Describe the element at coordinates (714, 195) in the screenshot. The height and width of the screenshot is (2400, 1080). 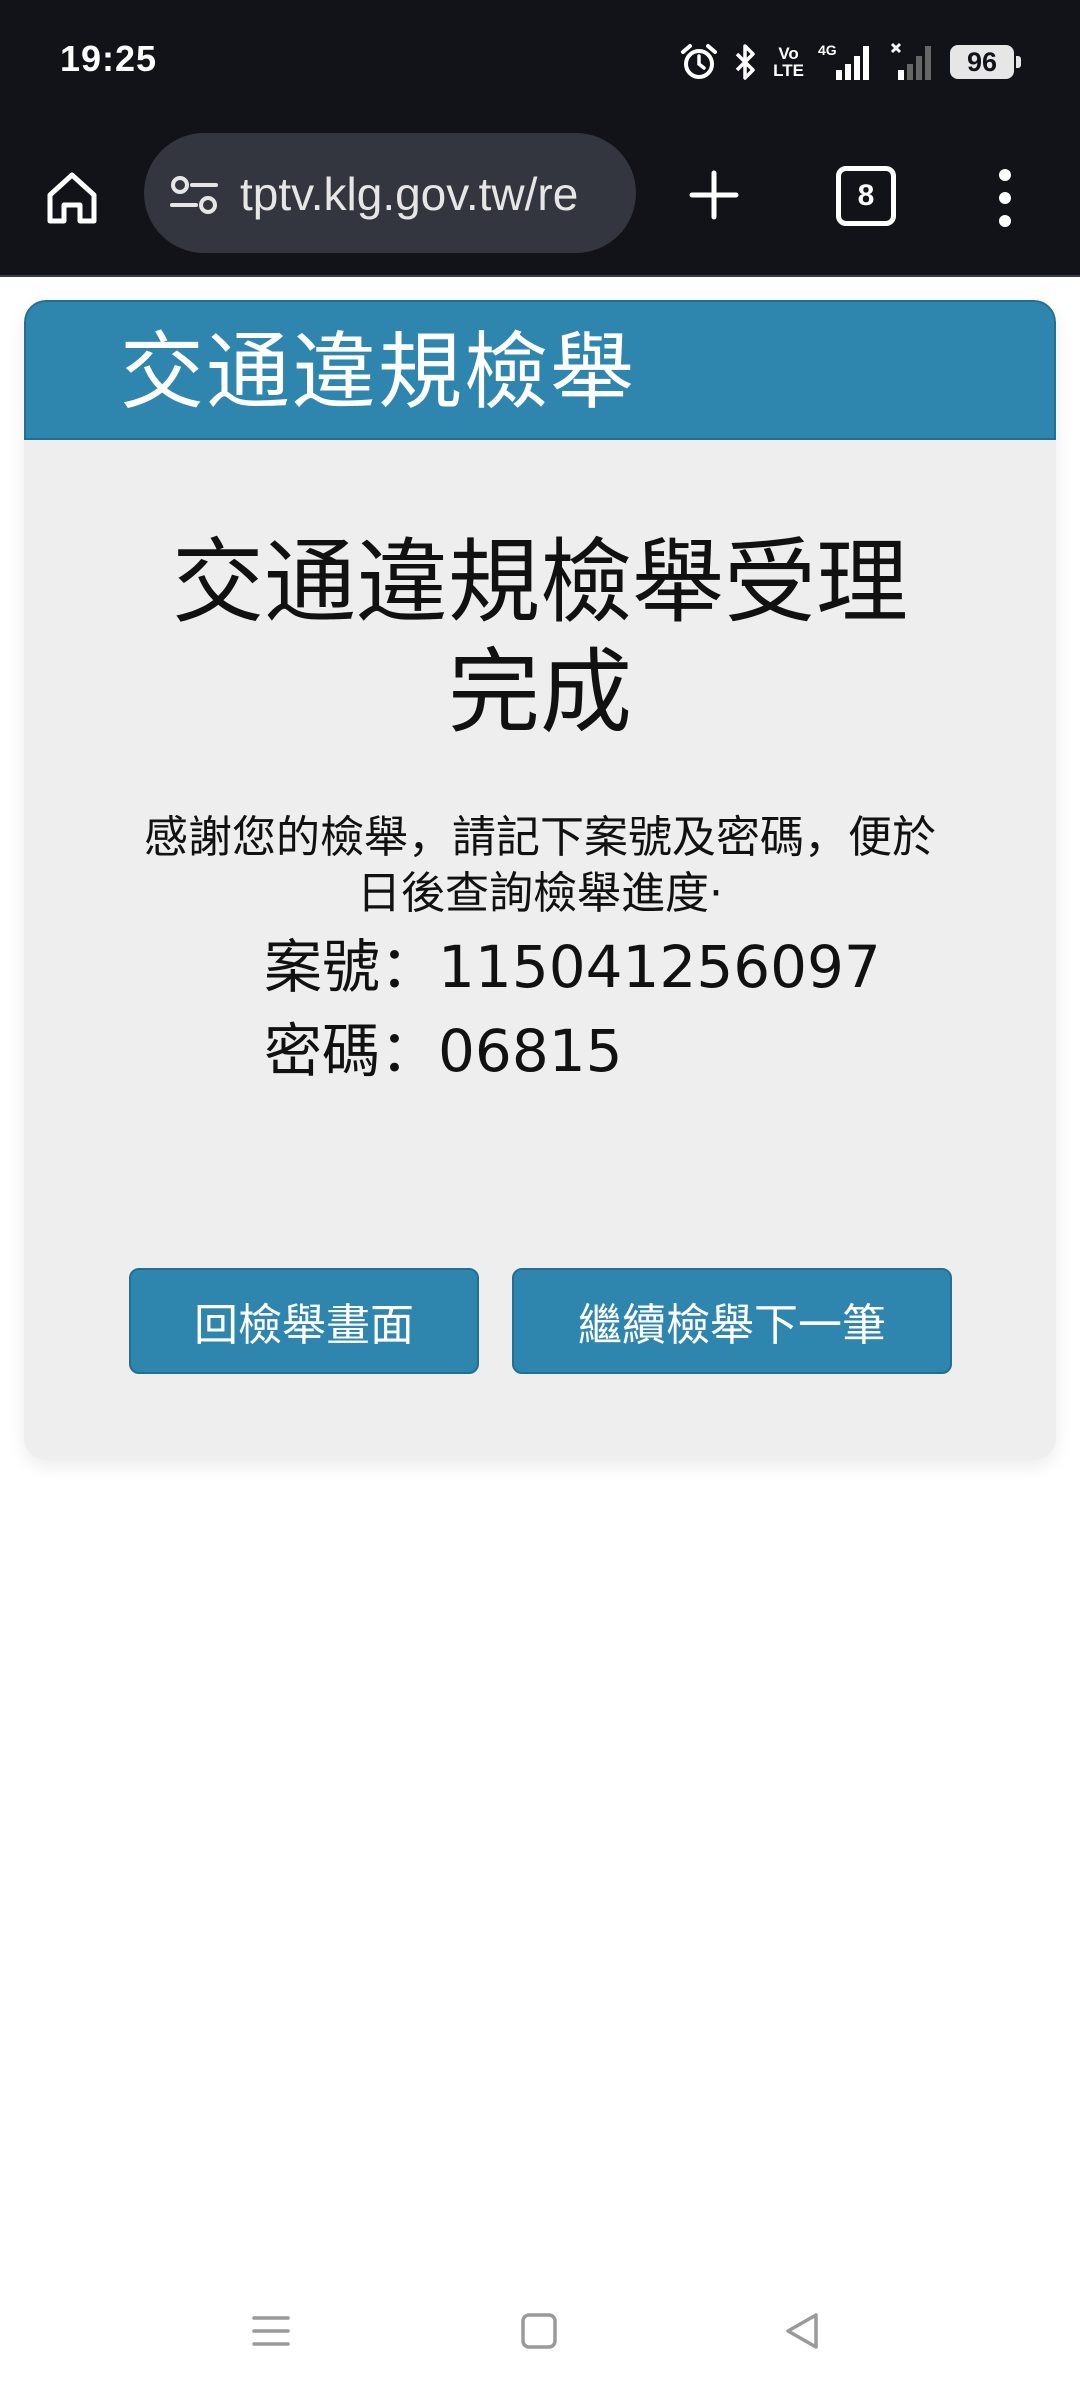
I see `new-tab-icon` at that location.